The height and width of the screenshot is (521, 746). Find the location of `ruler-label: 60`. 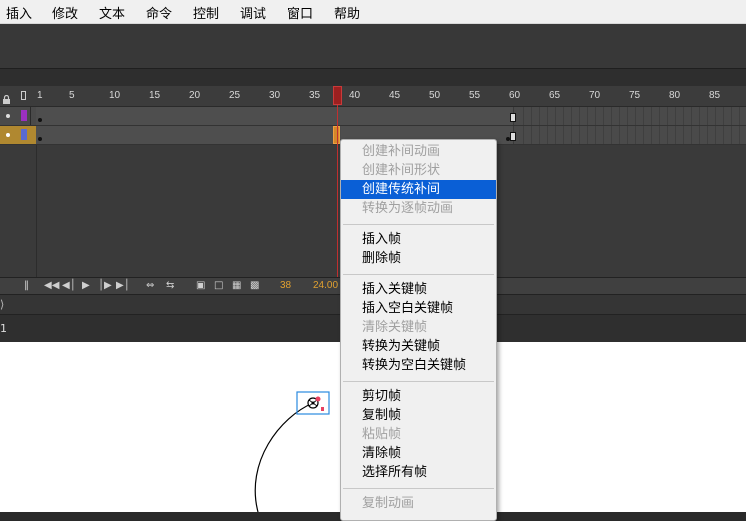

ruler-label: 60 is located at coordinates (515, 95).